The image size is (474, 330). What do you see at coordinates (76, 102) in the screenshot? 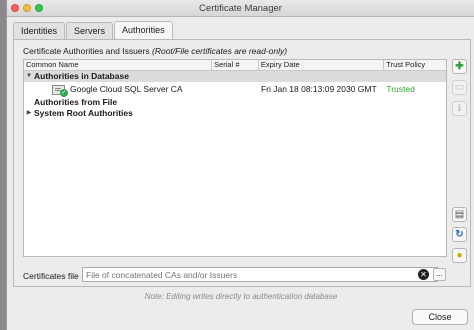
I see `group-label: Authorities from File` at bounding box center [76, 102].